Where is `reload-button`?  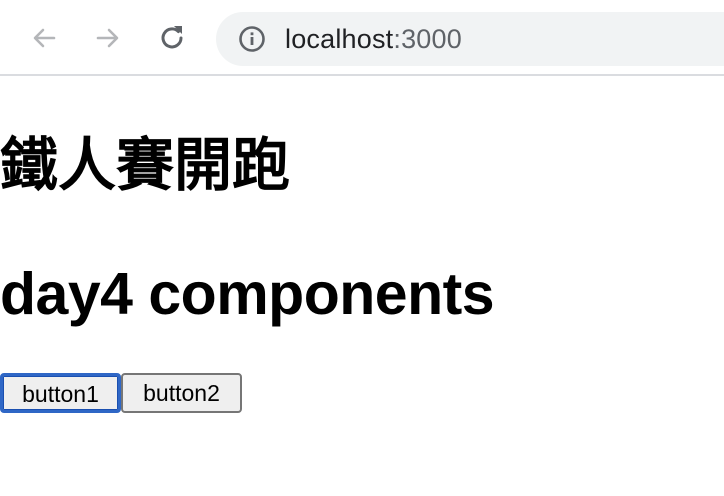 reload-button is located at coordinates (172, 38).